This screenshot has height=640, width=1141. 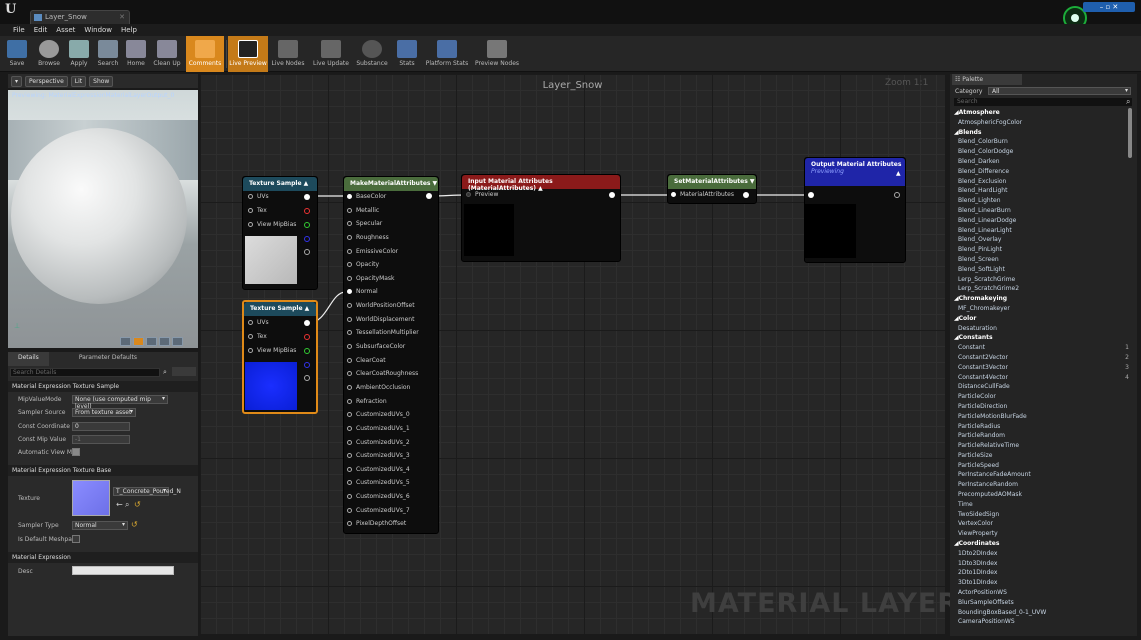 What do you see at coordinates (392, 361) in the screenshot?
I see `pin-clearcoat: ClearCoat` at bounding box center [392, 361].